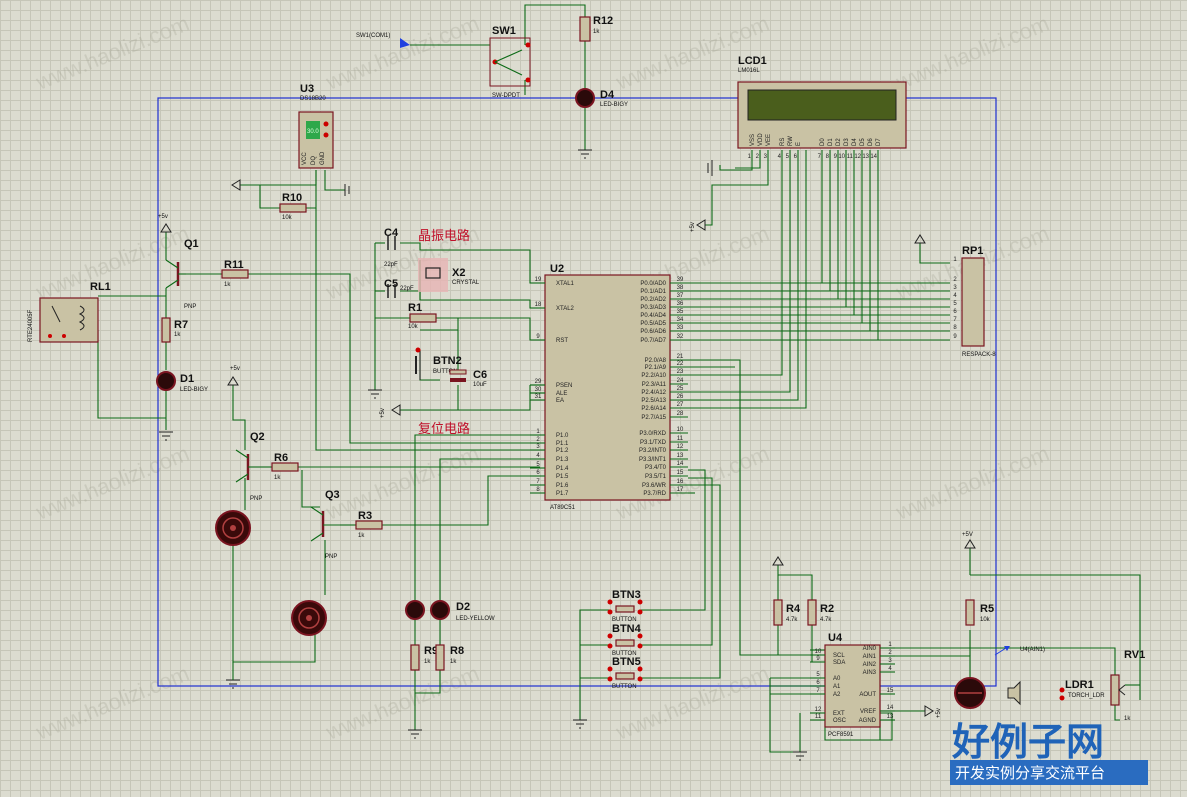  What do you see at coordinates (562, 444) in the screenshot?
I see `u2-pin-name: P1.1` at bounding box center [562, 444].